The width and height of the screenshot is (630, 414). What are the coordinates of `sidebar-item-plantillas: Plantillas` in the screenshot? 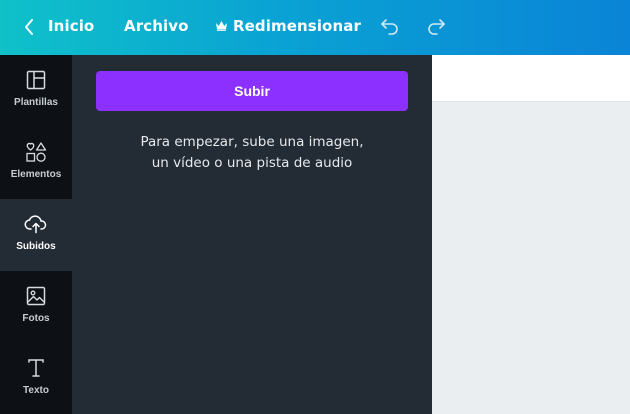 It's located at (36, 91).